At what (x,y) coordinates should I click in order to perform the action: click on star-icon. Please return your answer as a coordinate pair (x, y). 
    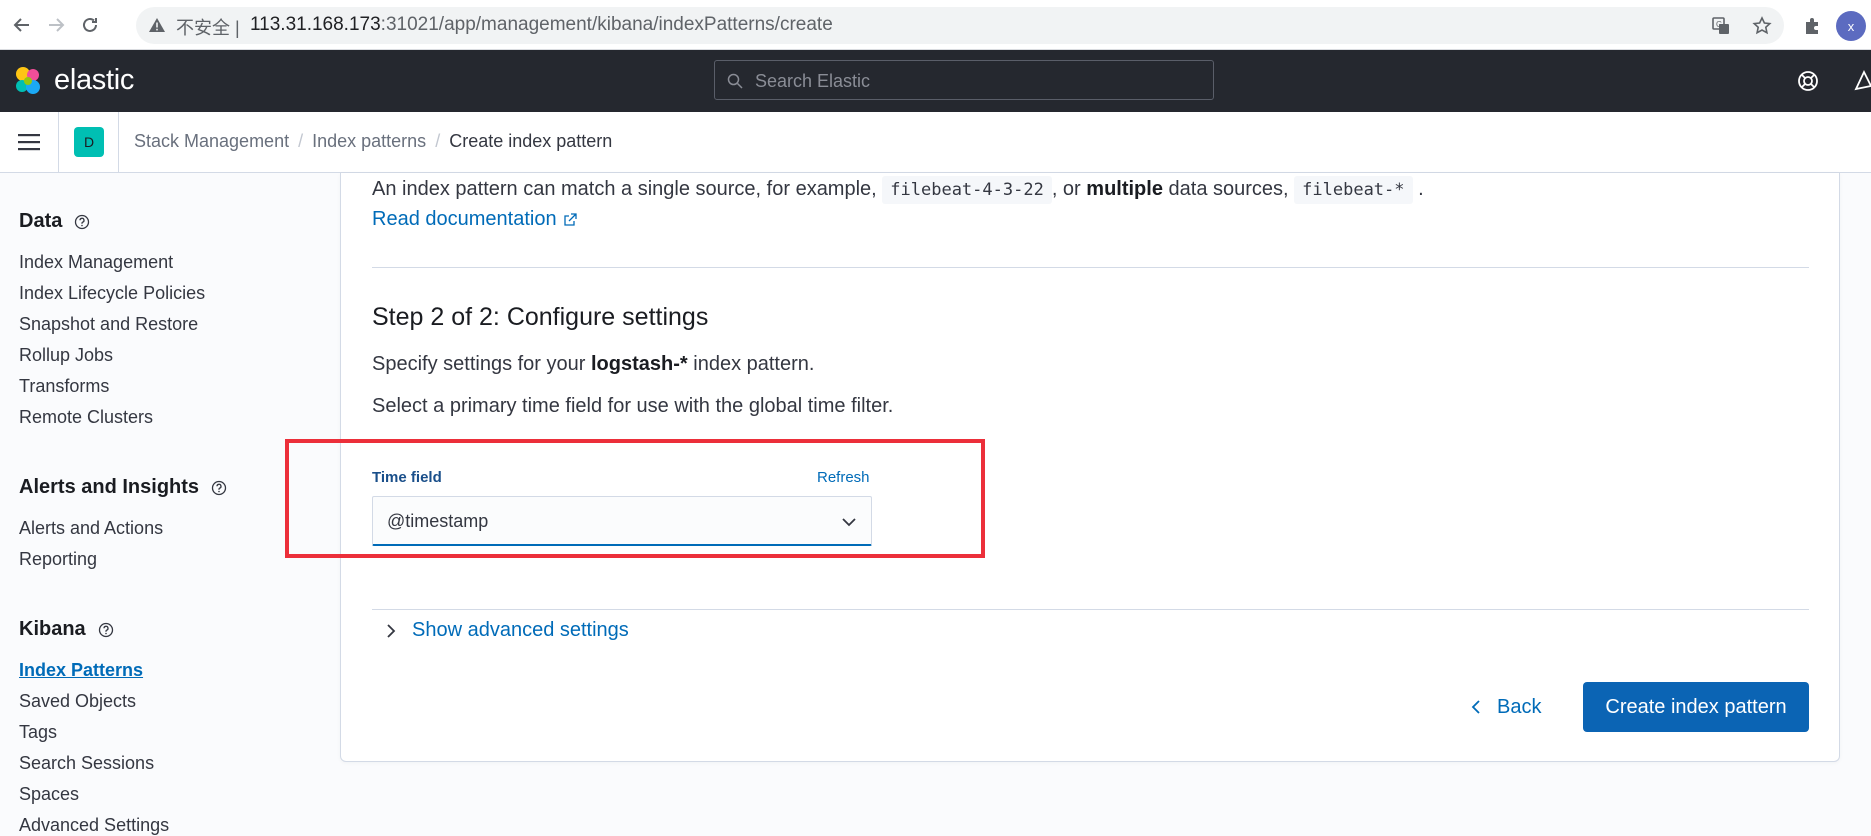
    Looking at the image, I should click on (1762, 26).